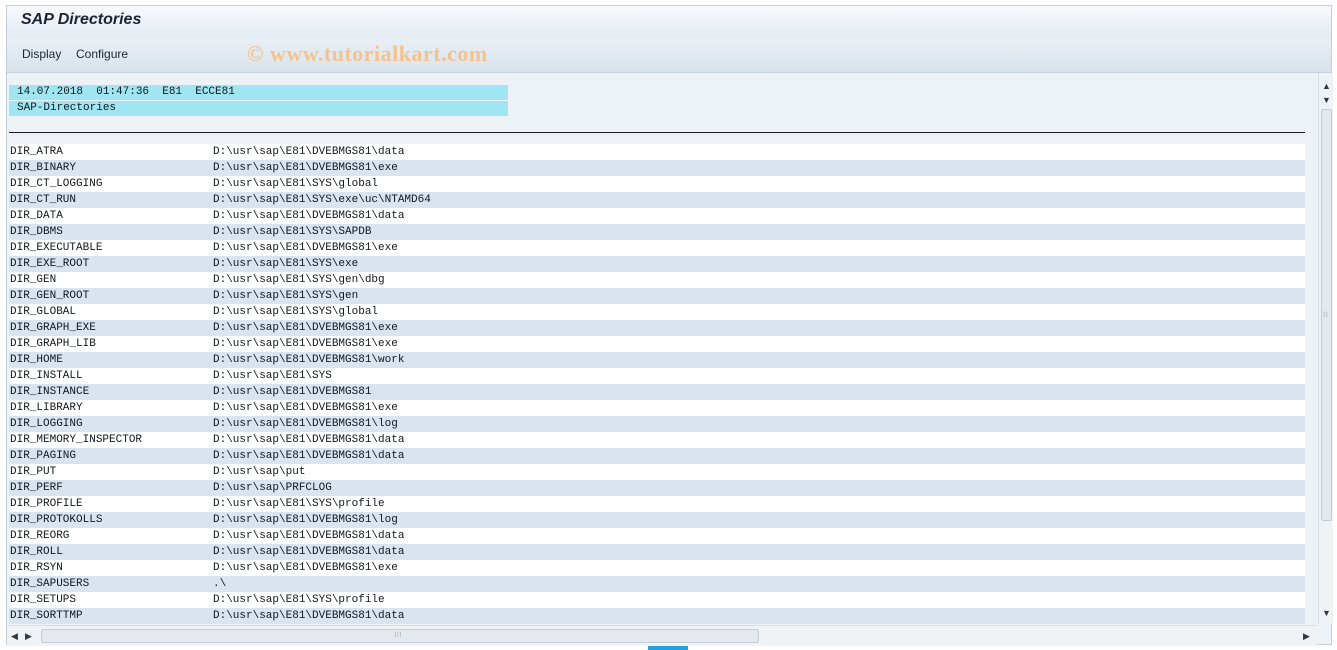 This screenshot has width=1337, height=650. I want to click on directory-parameter-name: DIR_GRAPH_EXE, so click(53, 328).